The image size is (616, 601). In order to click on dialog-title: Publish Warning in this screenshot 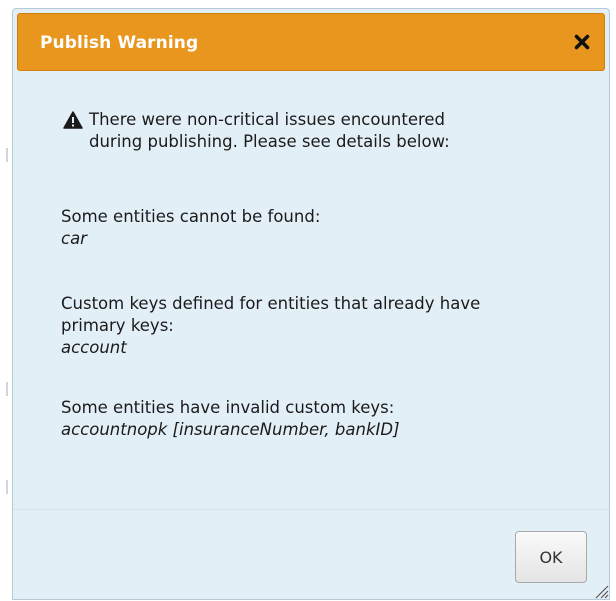, I will do `click(119, 43)`.